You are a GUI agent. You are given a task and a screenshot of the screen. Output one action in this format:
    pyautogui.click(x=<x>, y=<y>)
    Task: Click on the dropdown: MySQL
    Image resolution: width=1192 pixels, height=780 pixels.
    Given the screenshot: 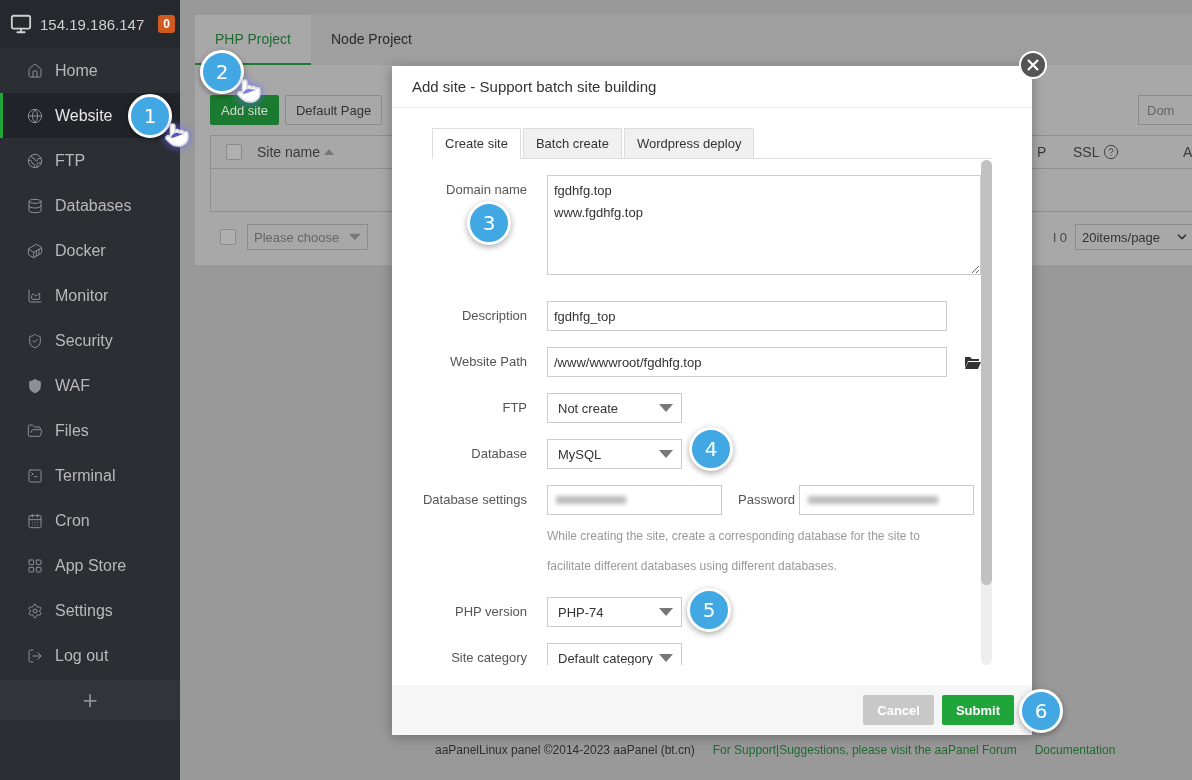 What is the action you would take?
    pyautogui.click(x=614, y=454)
    